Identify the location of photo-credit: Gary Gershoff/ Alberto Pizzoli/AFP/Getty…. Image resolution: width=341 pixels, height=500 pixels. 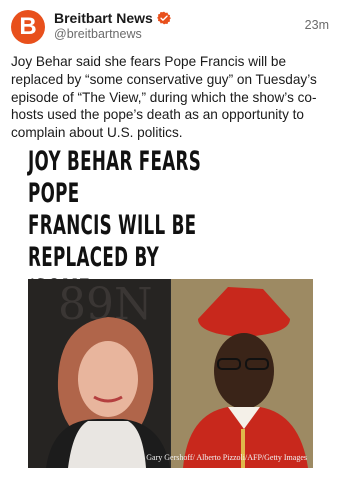
(226, 457).